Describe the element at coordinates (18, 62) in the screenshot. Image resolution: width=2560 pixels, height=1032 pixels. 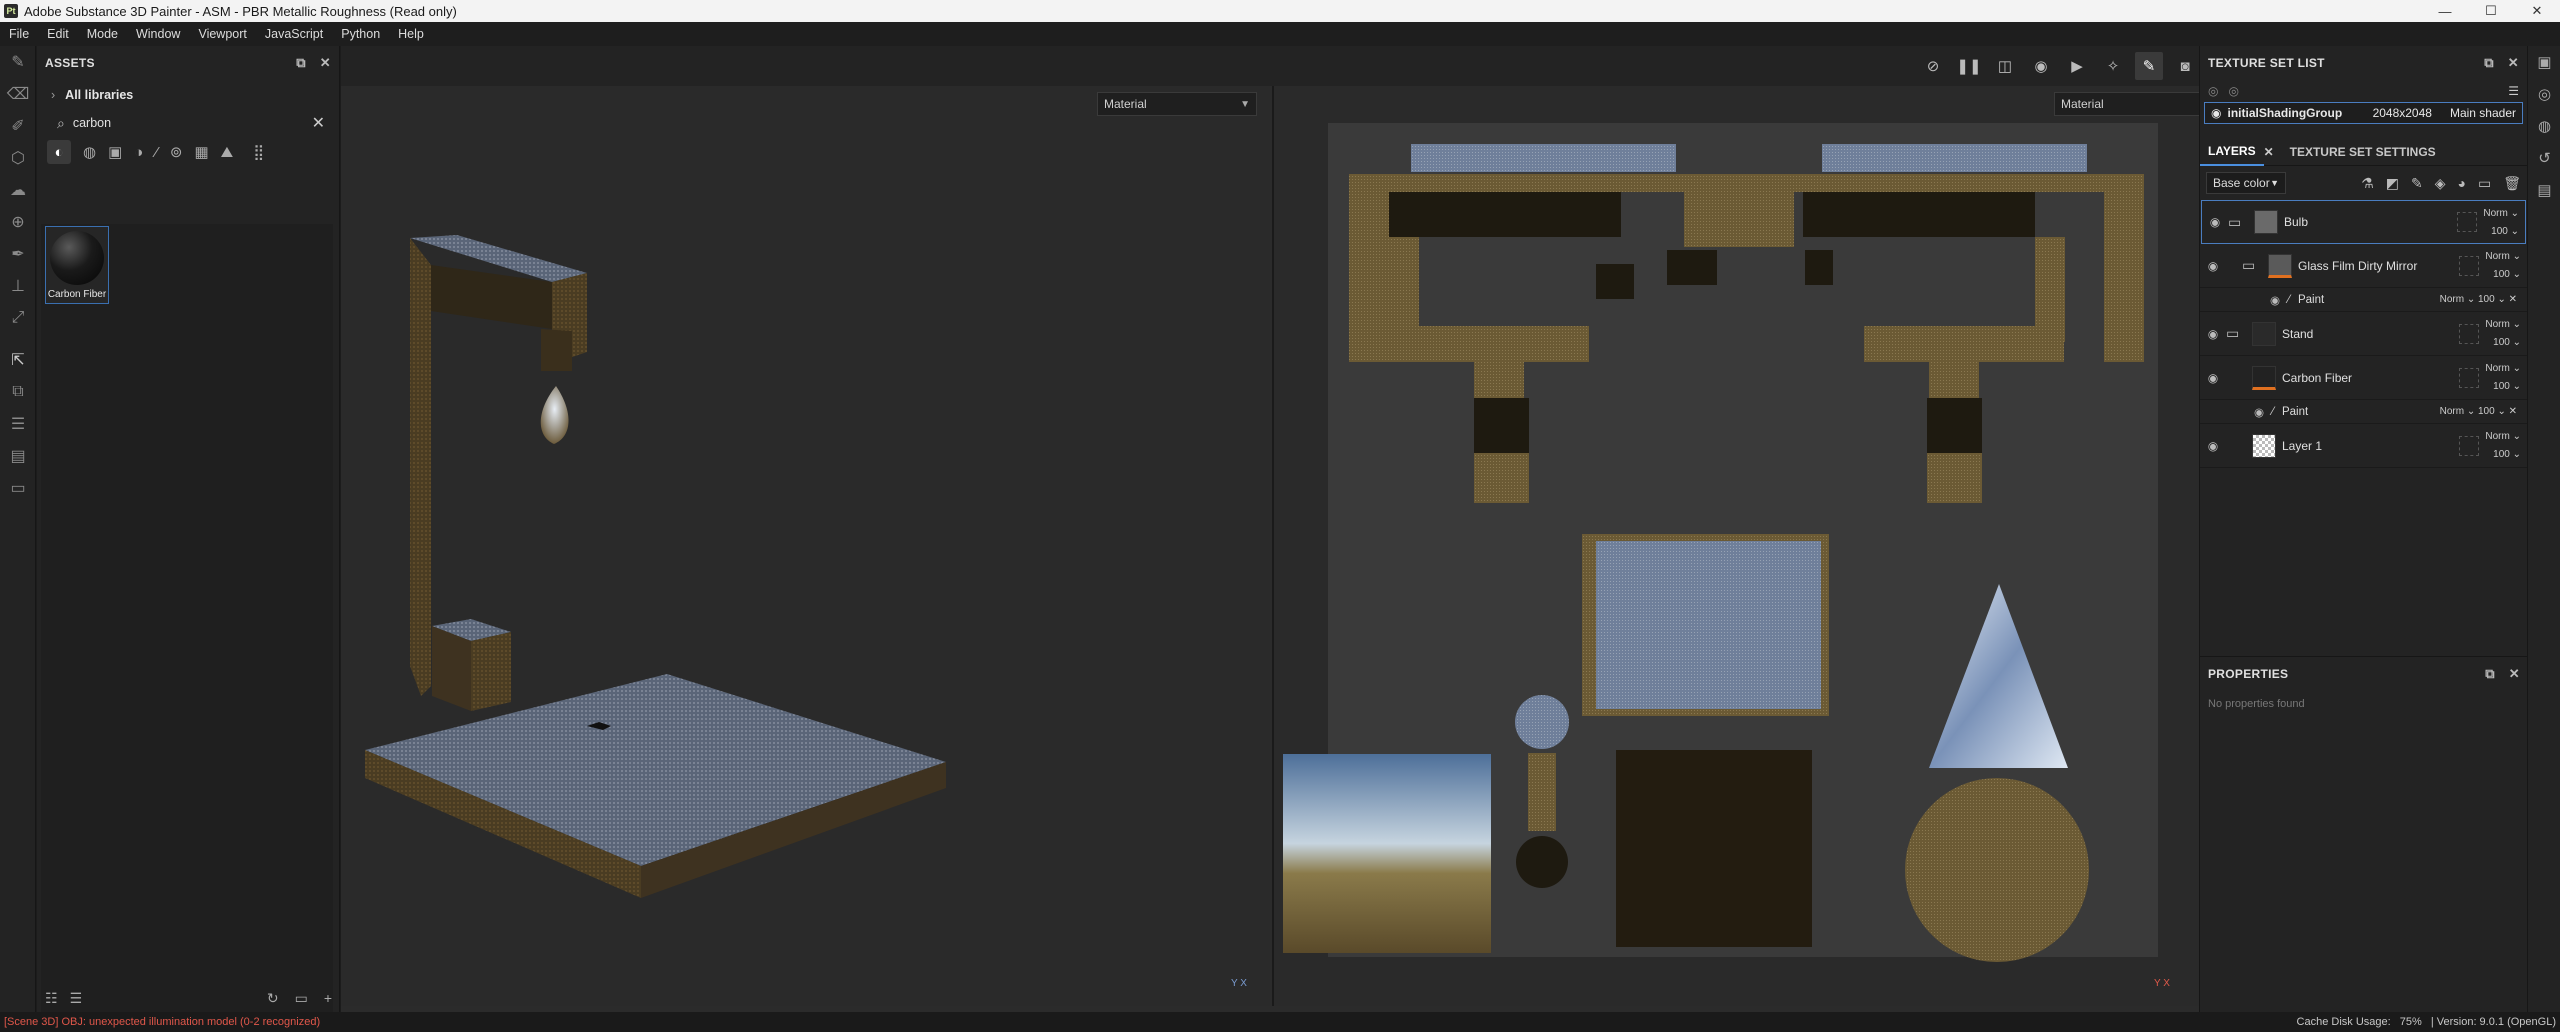
I see `paint-brush-icon: ✎` at that location.